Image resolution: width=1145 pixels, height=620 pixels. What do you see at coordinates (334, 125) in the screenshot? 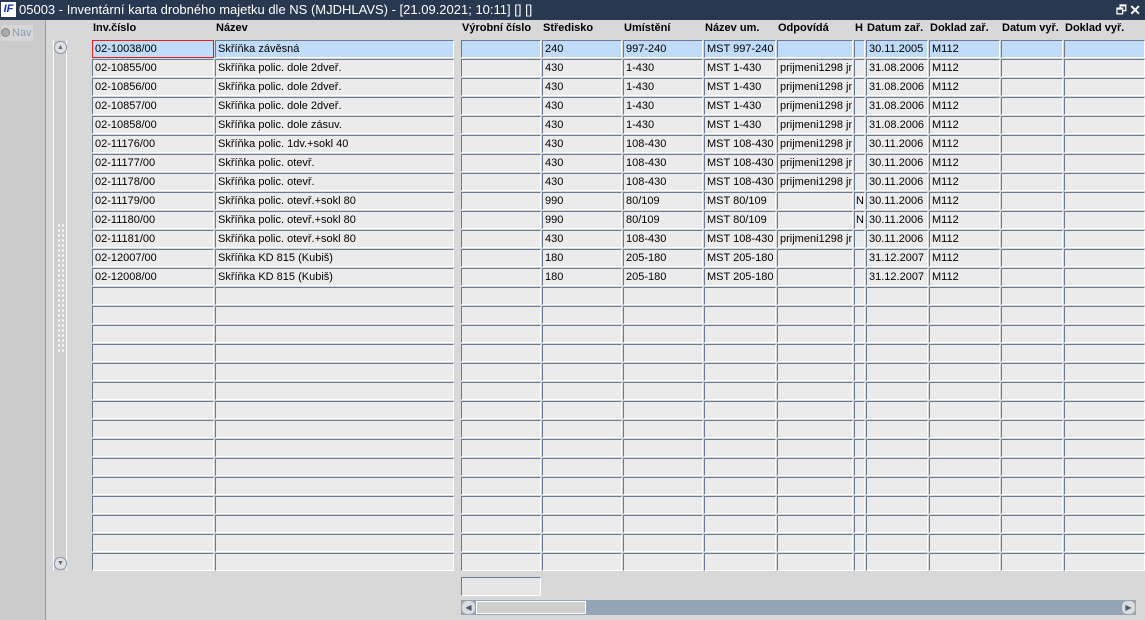
I see `cell-nazev: Skříňka polic. dole zásuv.` at bounding box center [334, 125].